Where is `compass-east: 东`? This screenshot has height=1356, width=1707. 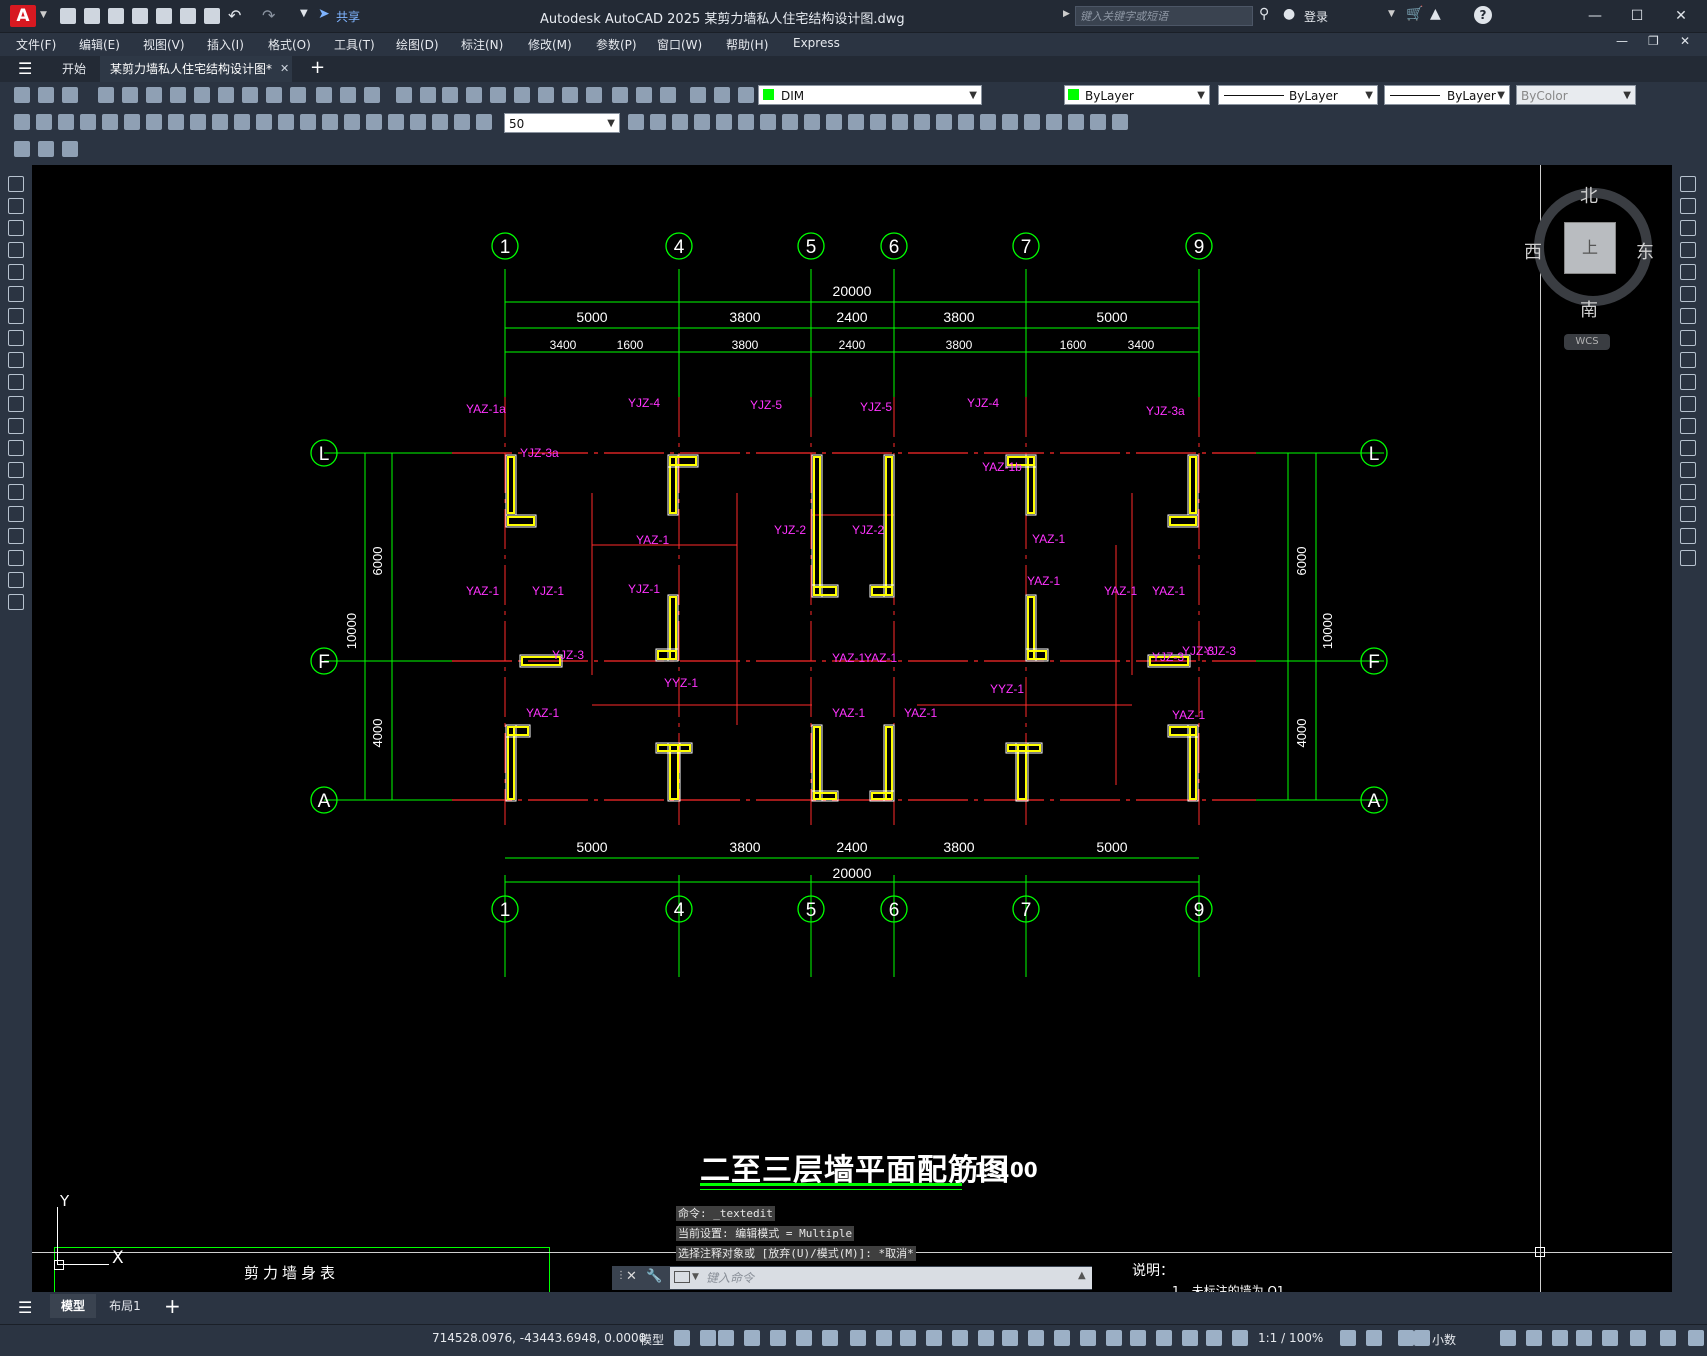
compass-east: 东 is located at coordinates (1645, 251).